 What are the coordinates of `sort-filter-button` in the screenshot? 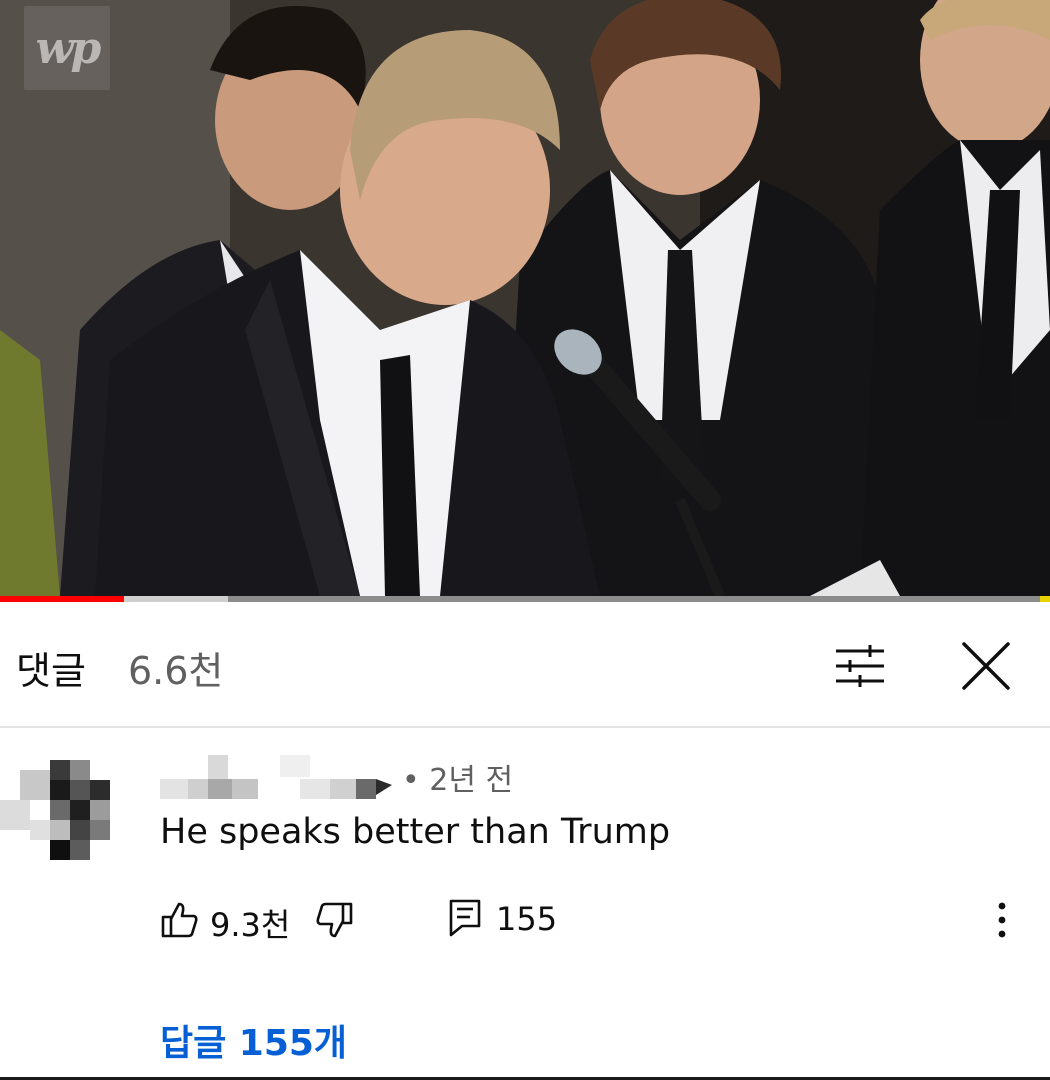 It's located at (860, 666).